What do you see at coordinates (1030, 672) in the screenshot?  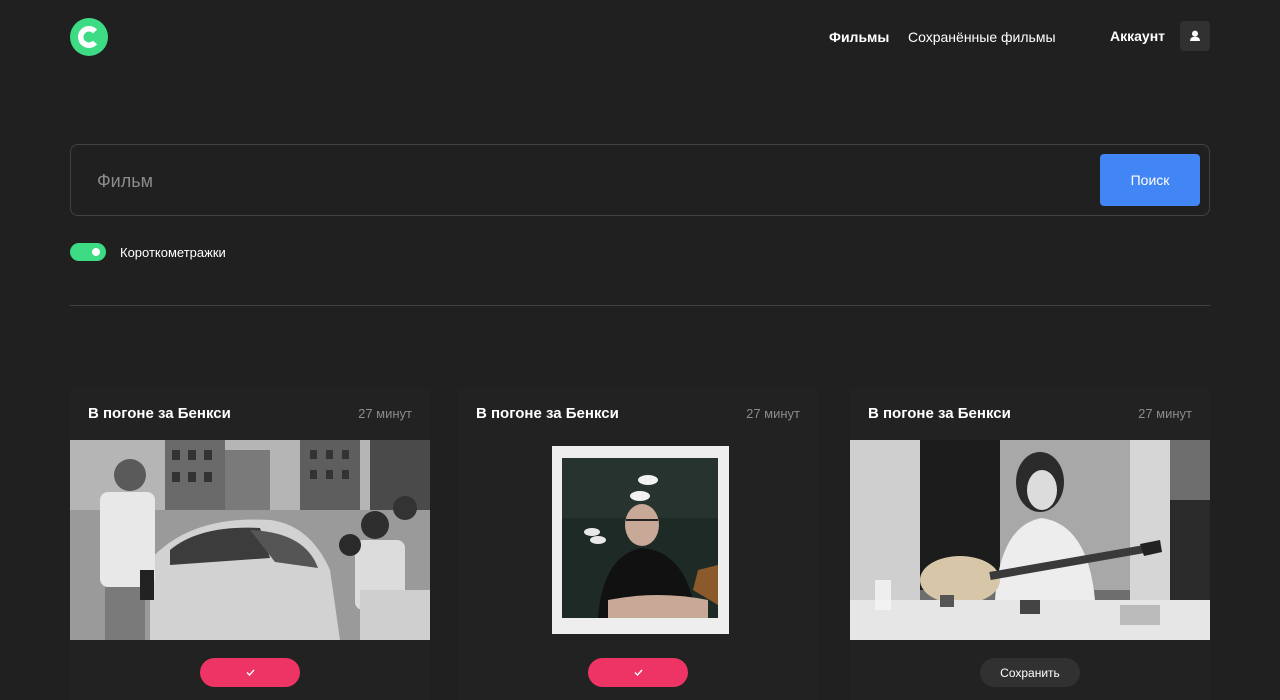 I see `save-button: Сохранить` at bounding box center [1030, 672].